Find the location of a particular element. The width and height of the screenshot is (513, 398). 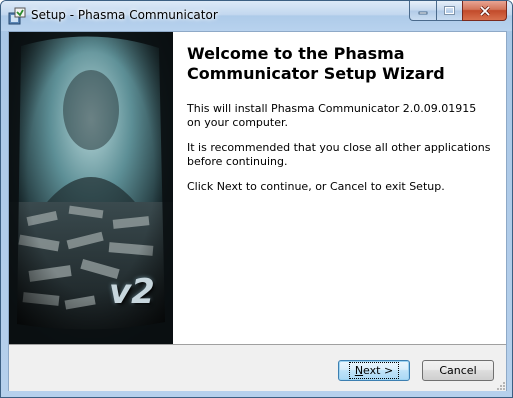

next-accelerator: N is located at coordinates (359, 370).